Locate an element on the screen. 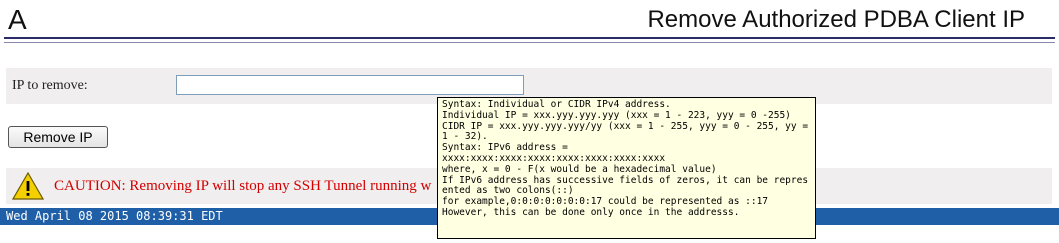 The image size is (1059, 243). status-datetime: Wed April 08 2015 08:39:31 EDT is located at coordinates (114, 216).